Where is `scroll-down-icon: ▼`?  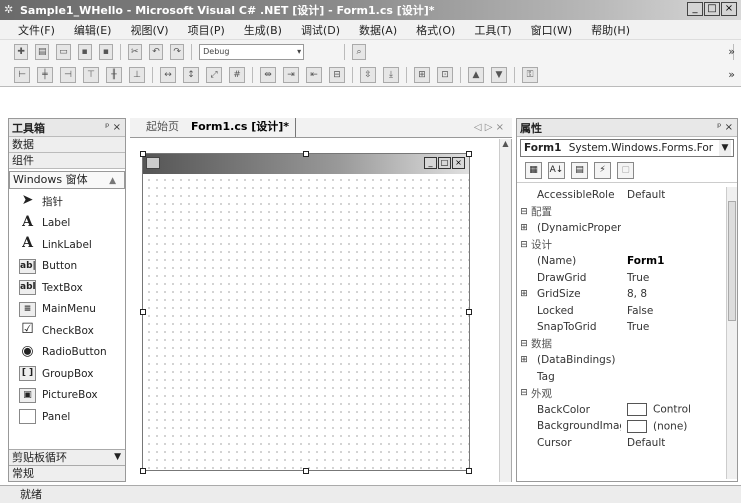
scroll-down-icon: ▼ is located at coordinates (117, 457).